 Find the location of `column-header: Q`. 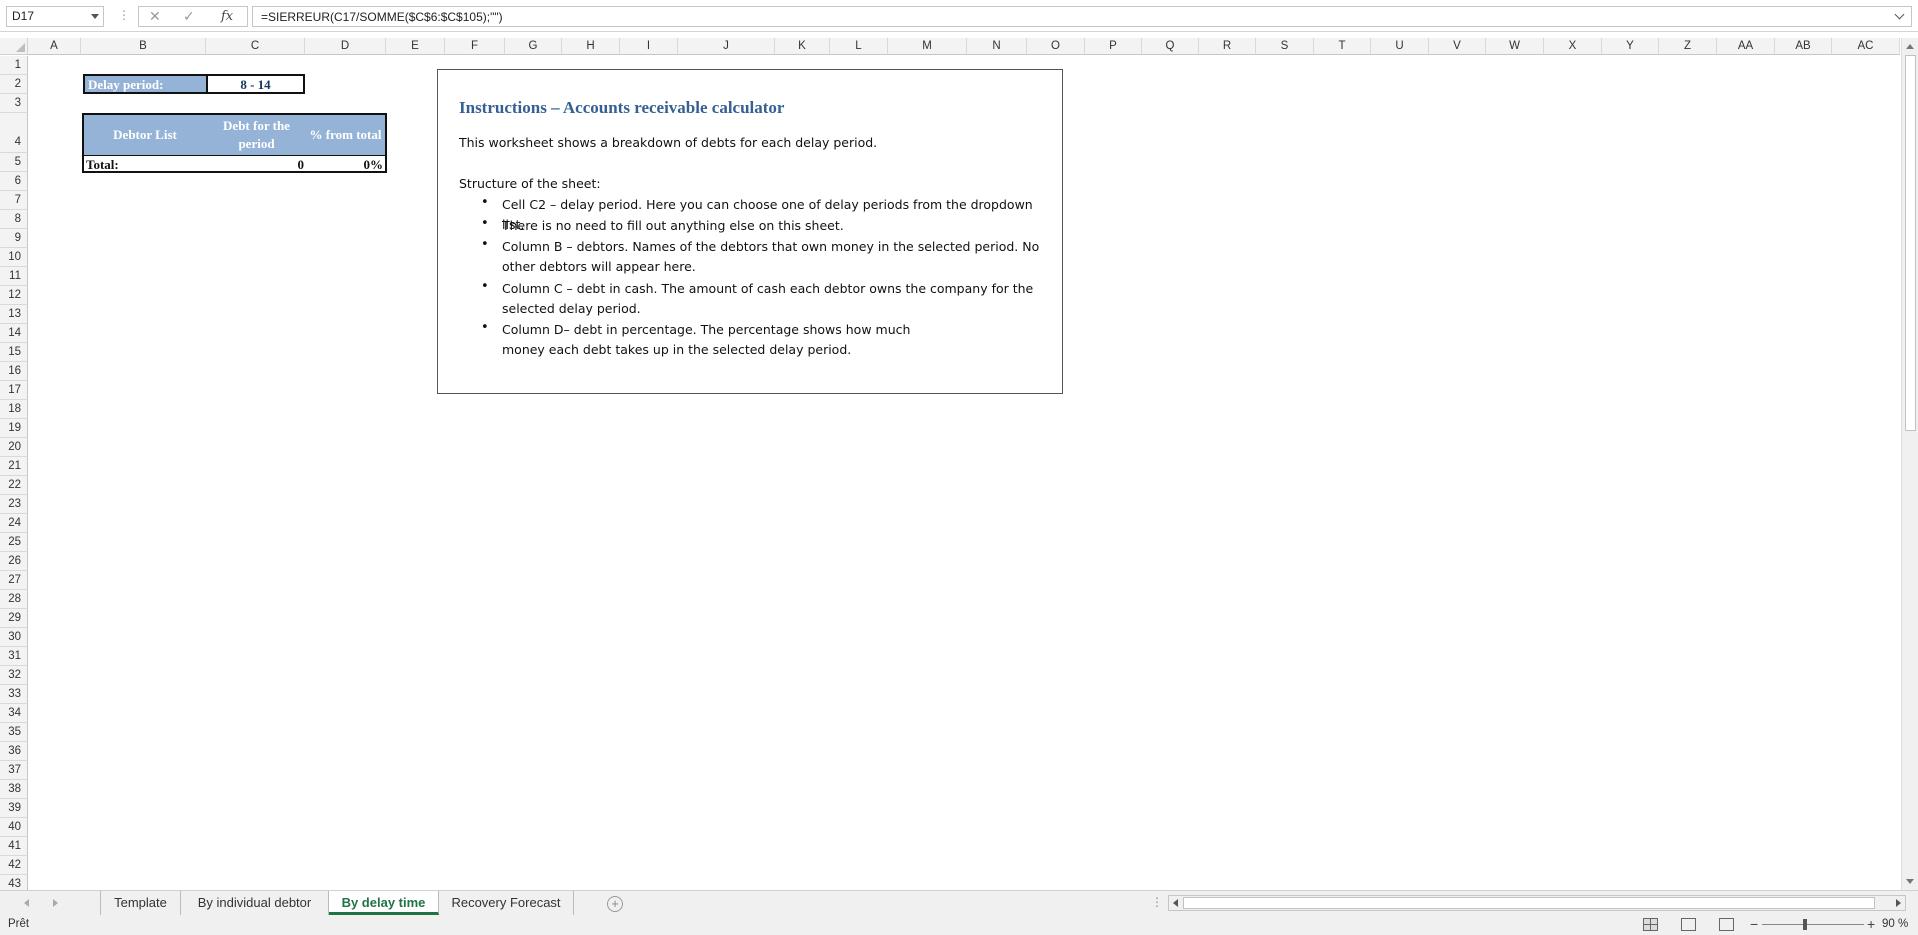

column-header: Q is located at coordinates (1170, 46).